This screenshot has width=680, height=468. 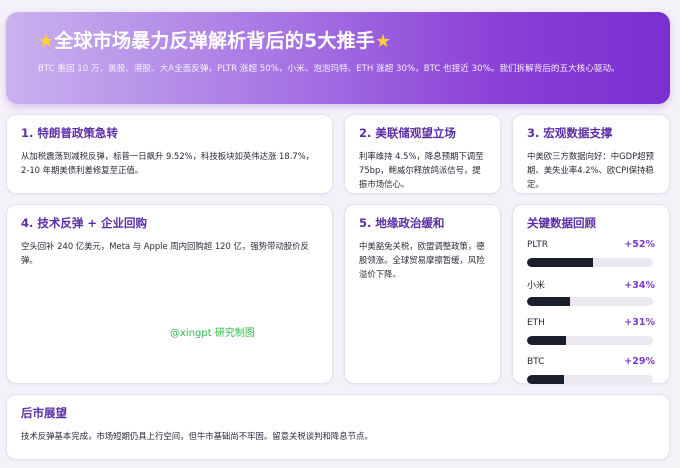 What do you see at coordinates (591, 253) in the screenshot?
I see `metric-item: PLTR +52%` at bounding box center [591, 253].